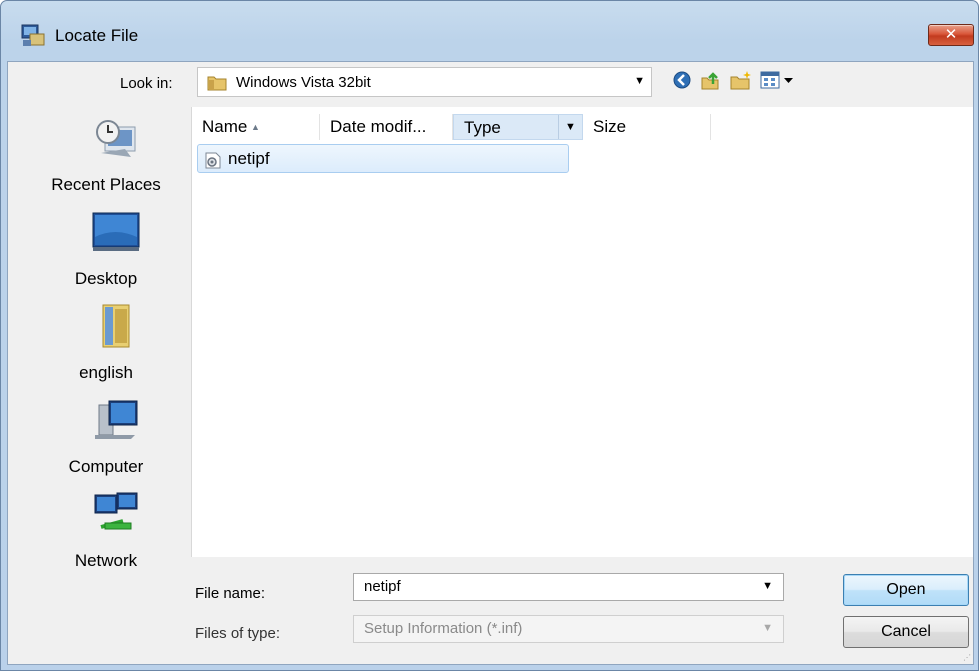  What do you see at coordinates (106, 278) in the screenshot?
I see `place-label: Desktop` at bounding box center [106, 278].